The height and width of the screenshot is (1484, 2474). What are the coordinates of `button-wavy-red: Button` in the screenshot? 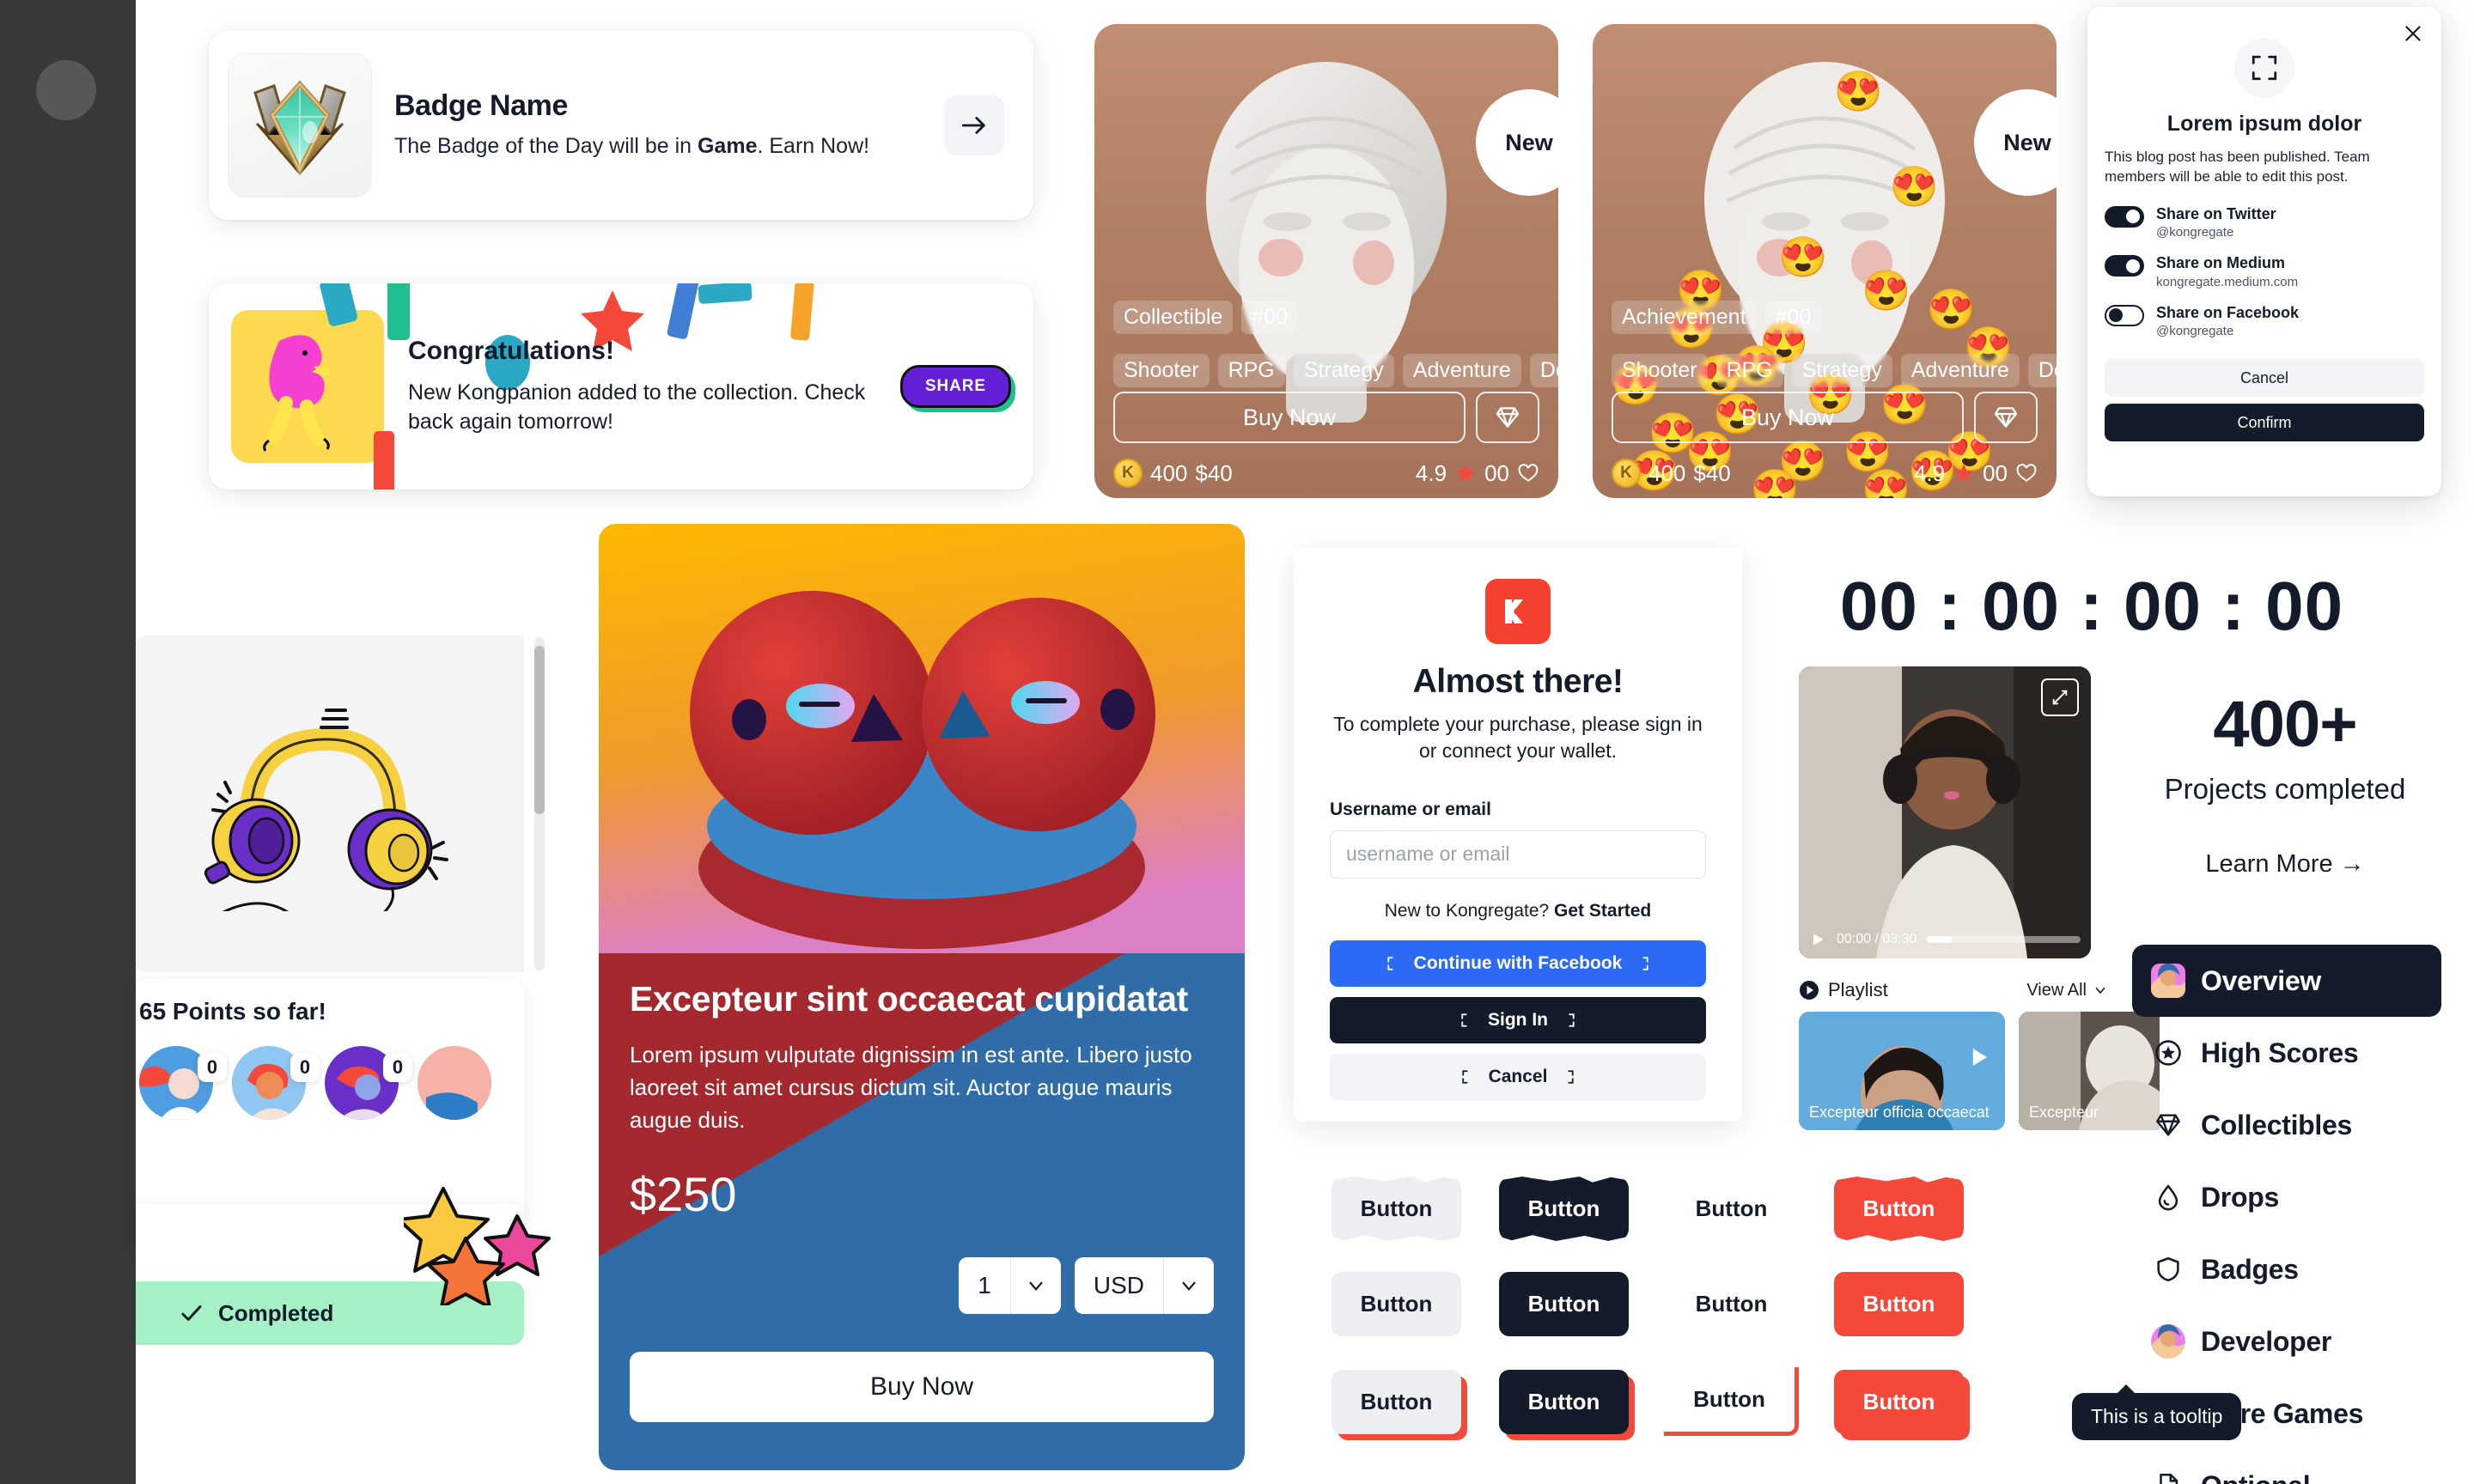 It's located at (1899, 1209).